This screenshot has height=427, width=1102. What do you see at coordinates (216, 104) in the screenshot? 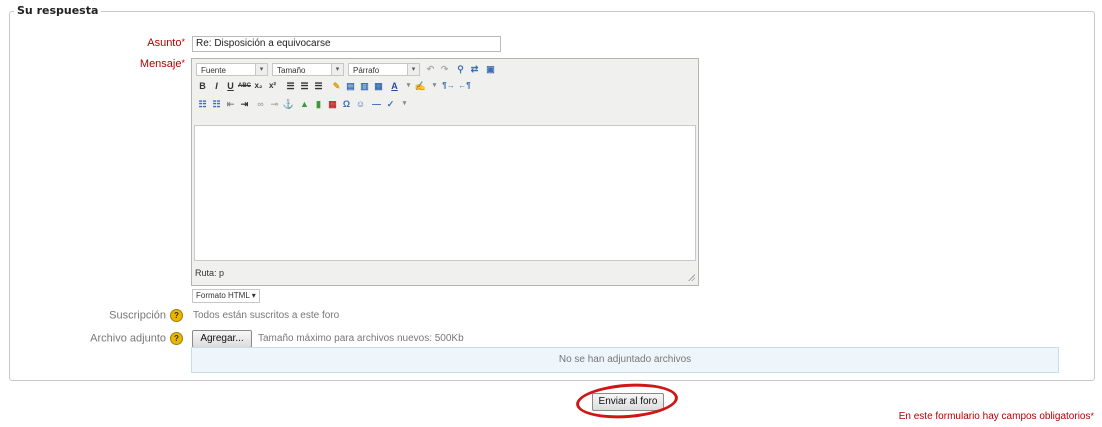
I see `numbered-list-icon: ☷` at bounding box center [216, 104].